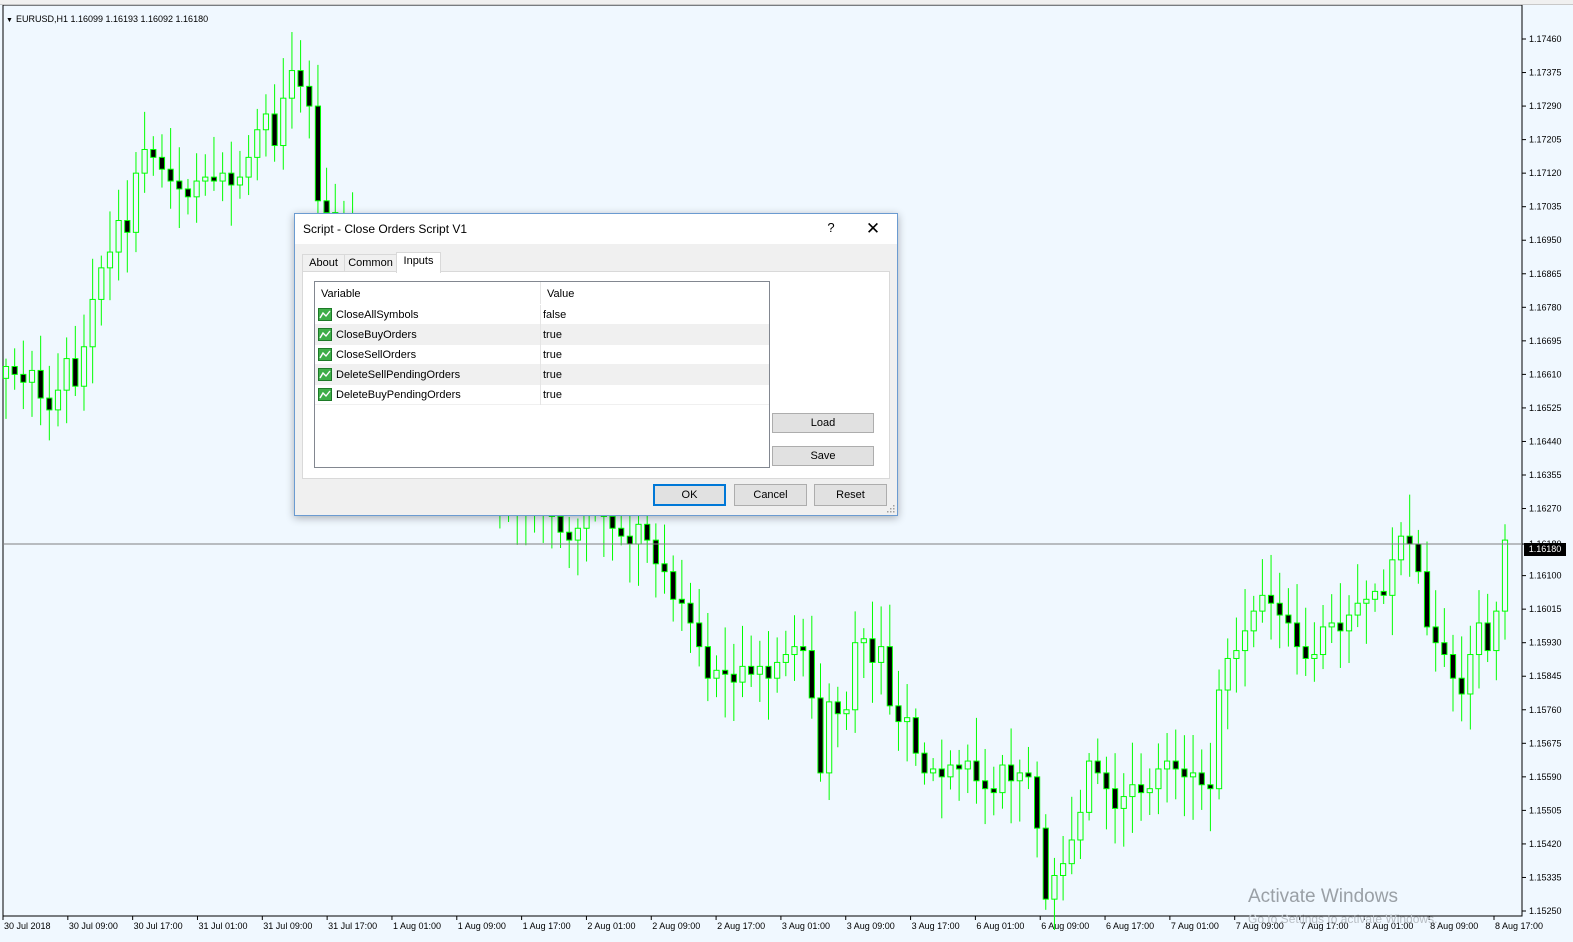 The image size is (1573, 942). Describe the element at coordinates (1519, 926) in the screenshot. I see `x-tick-label: 8 Aug 17:00` at that location.